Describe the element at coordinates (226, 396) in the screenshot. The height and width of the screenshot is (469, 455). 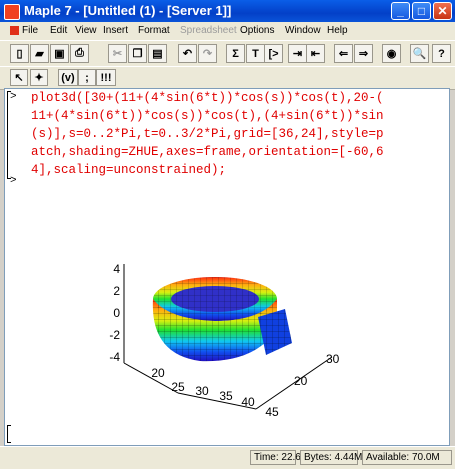
I see `tick-label: 35` at that location.